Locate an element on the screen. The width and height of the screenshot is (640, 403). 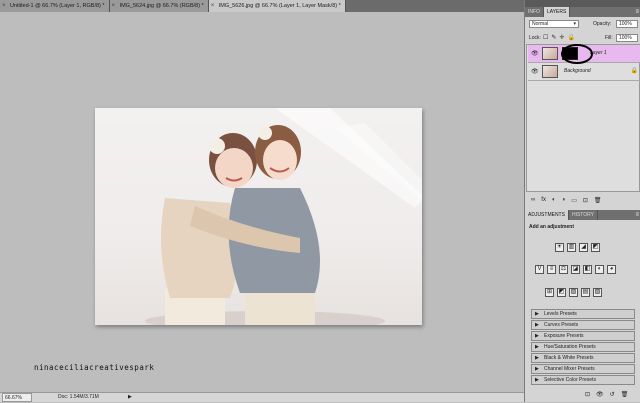
preset-black-white: ▶ Black & White Presets is located at coordinates (583, 358).